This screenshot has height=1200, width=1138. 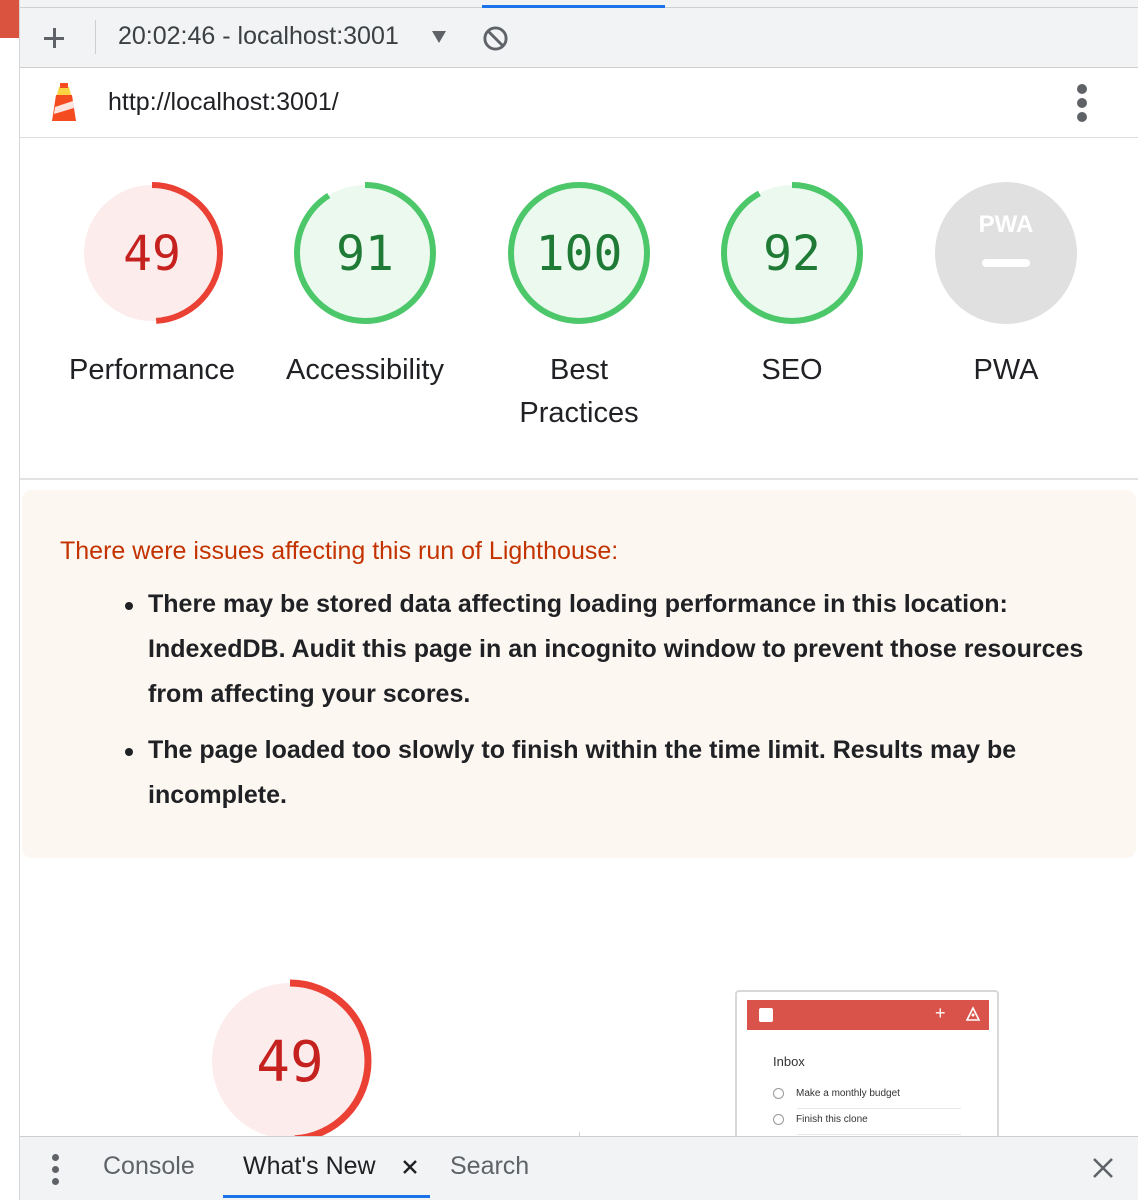 I want to click on close-drawer-icon, so click(x=1103, y=1168).